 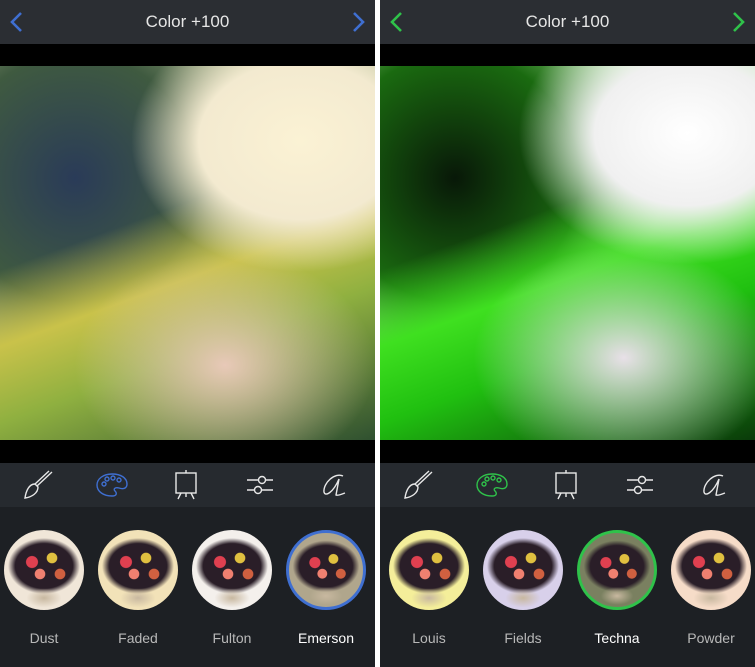 I want to click on filter-strip: Dust Faded Fulton Emerson, so click(x=187, y=587).